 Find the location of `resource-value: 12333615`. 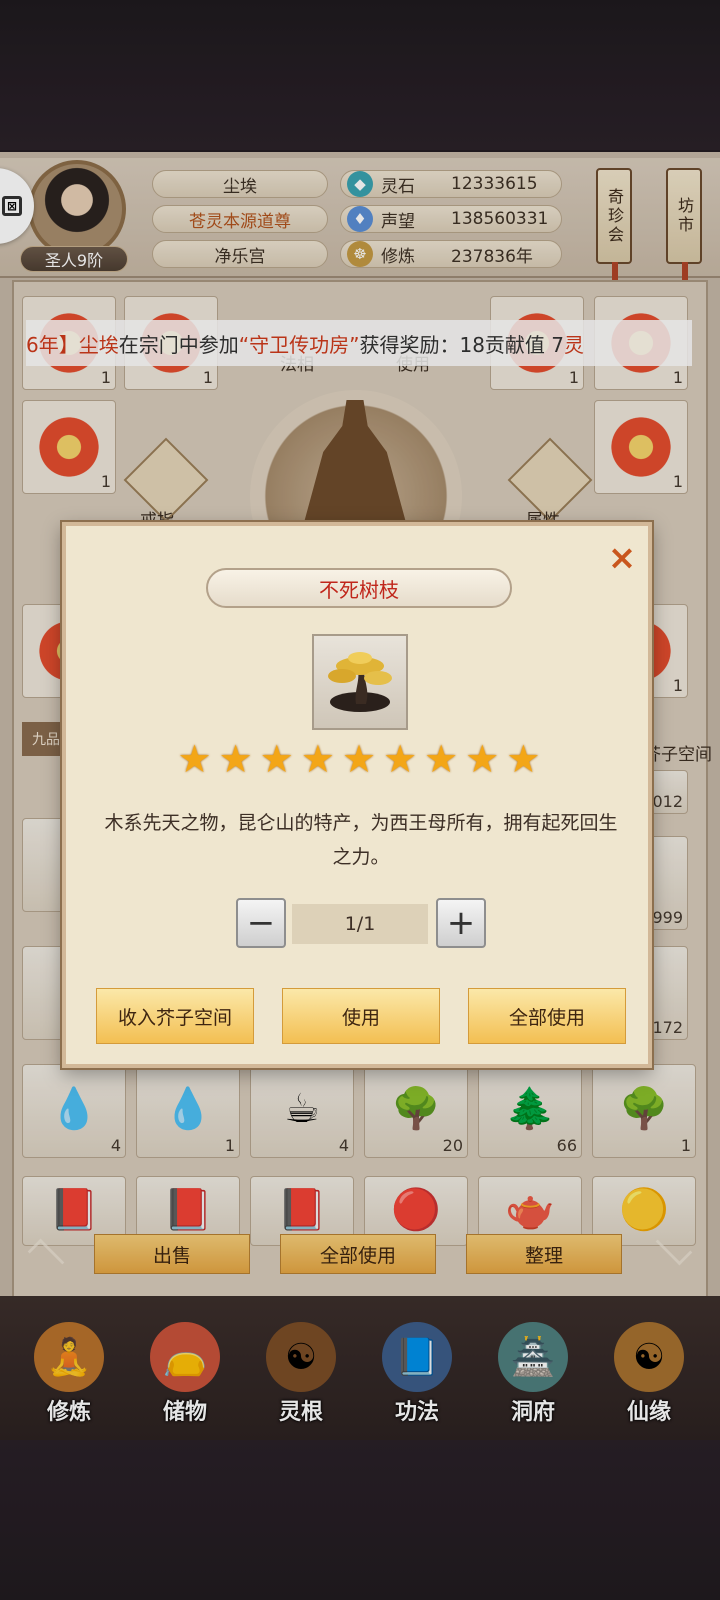

resource-value: 12333615 is located at coordinates (494, 184).